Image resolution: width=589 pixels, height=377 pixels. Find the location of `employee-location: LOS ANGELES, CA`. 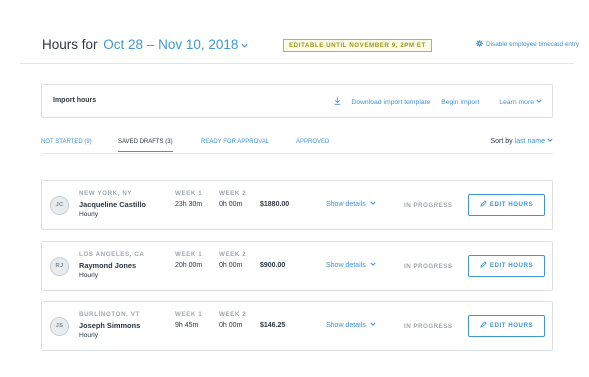

employee-location: LOS ANGELES, CA is located at coordinates (112, 254).